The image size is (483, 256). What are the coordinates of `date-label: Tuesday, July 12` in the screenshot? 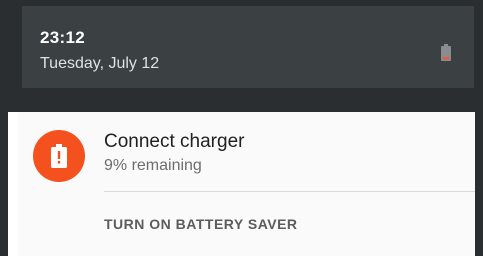 It's located at (100, 63).